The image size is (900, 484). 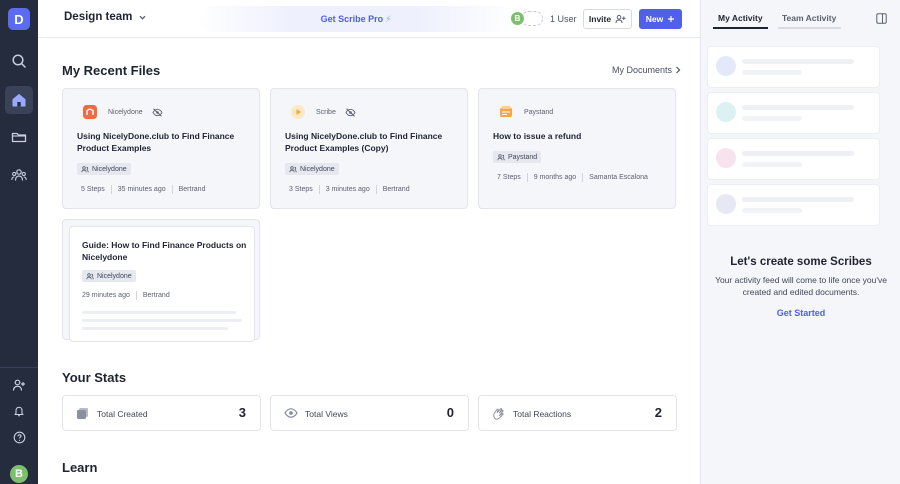 I want to click on user-avatar: B, so click(x=19, y=474).